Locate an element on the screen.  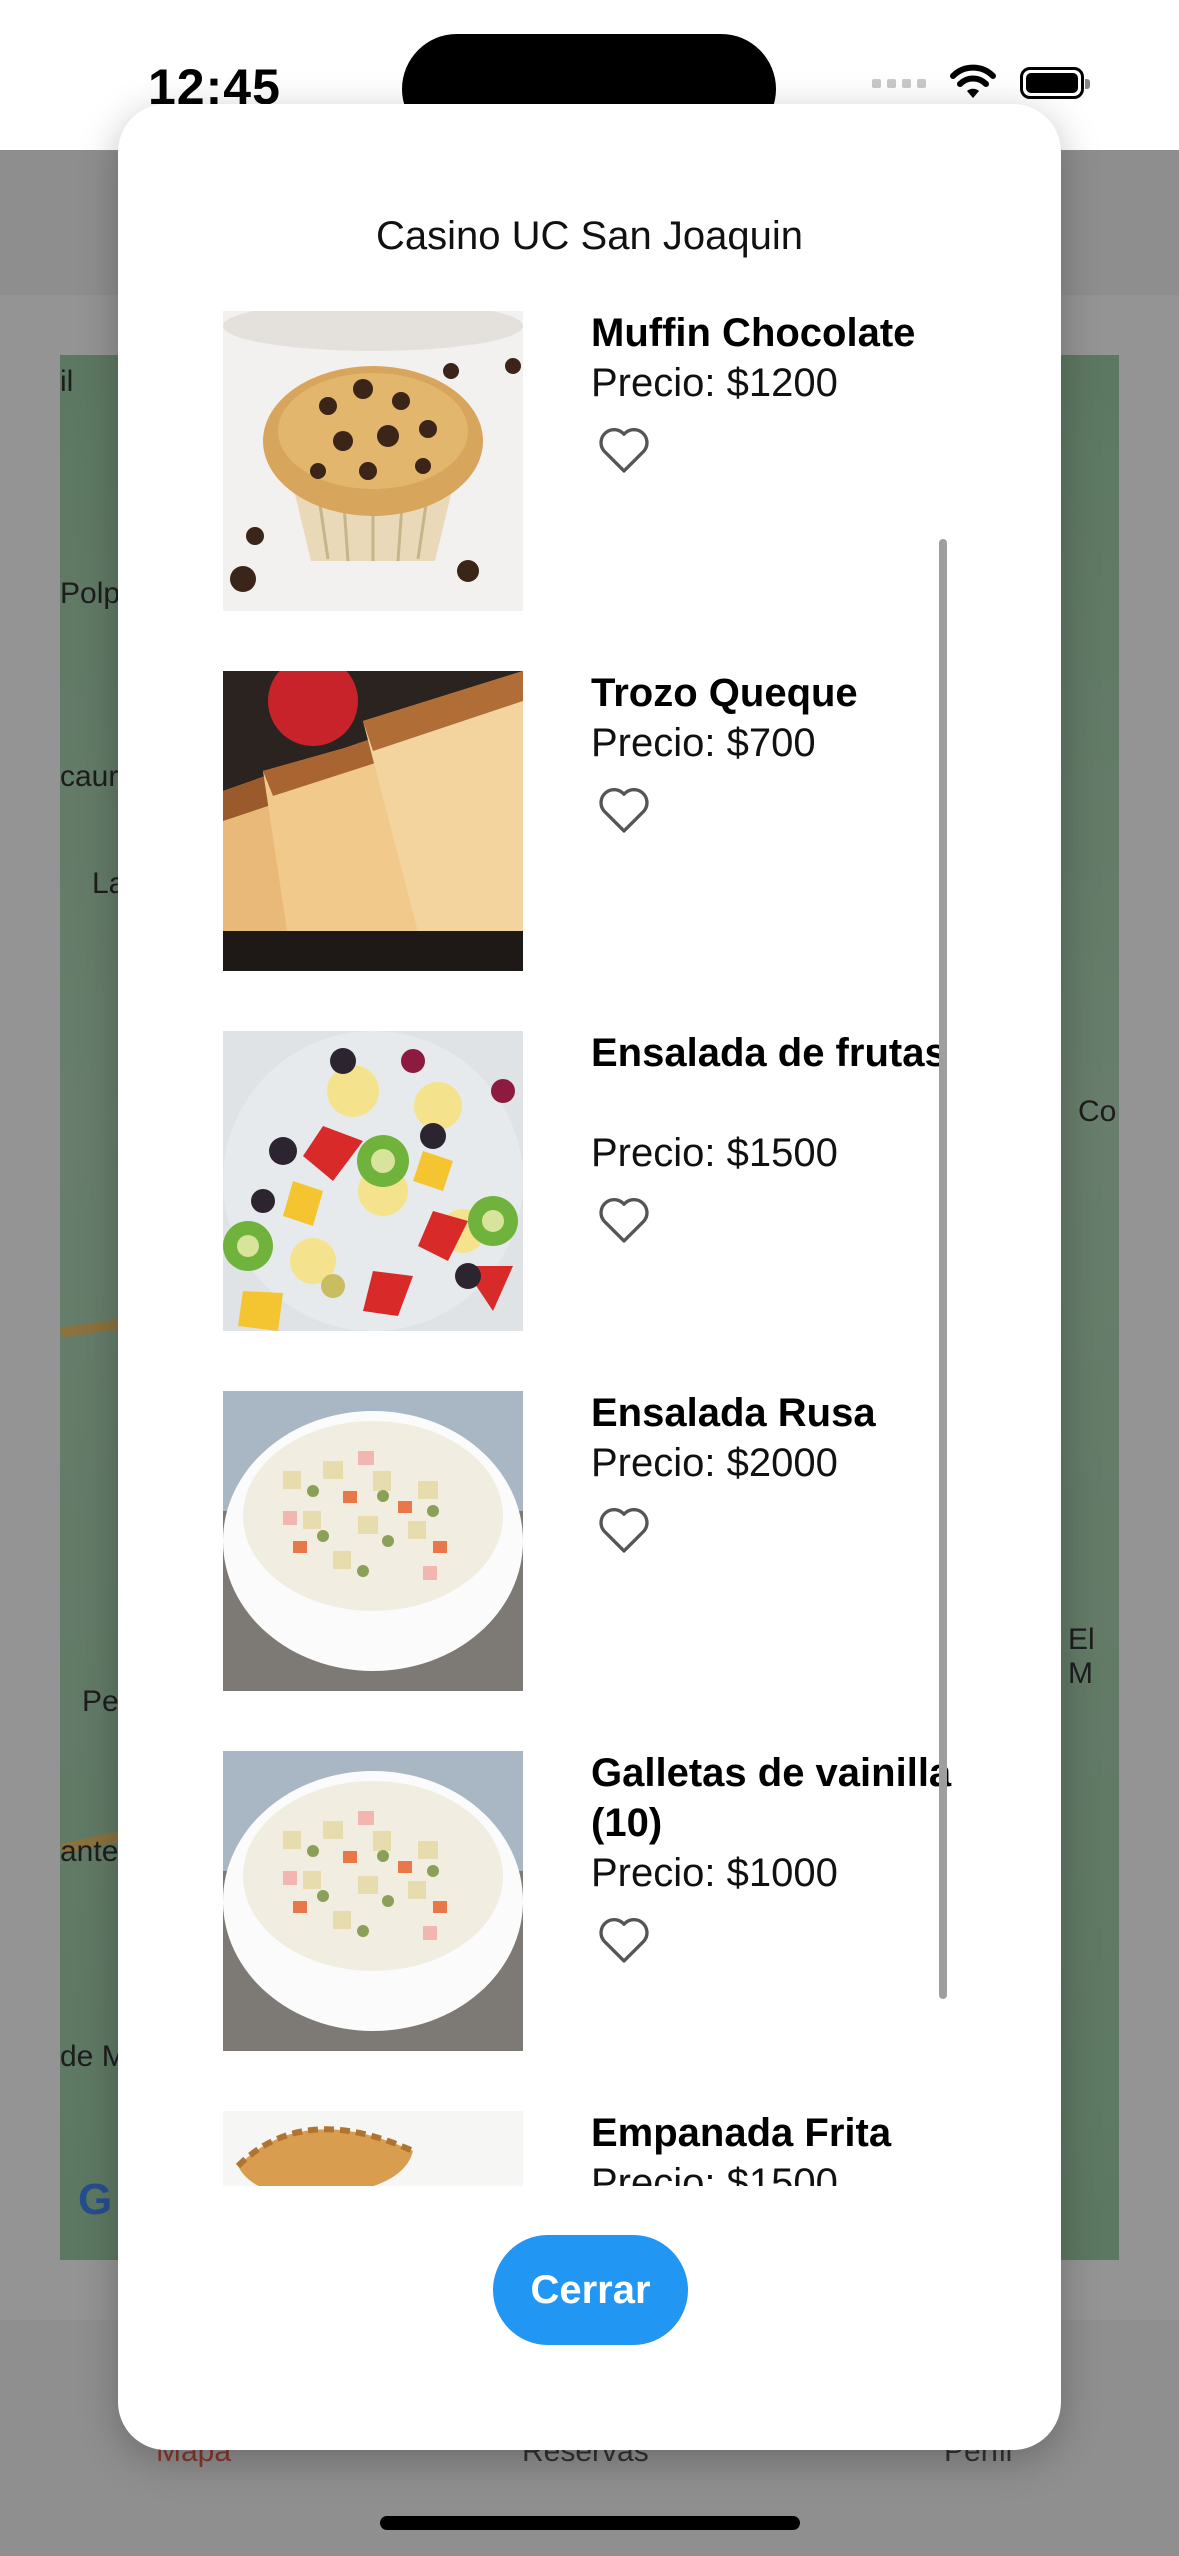
item-price: Precio: $2000 is located at coordinates (714, 1463).